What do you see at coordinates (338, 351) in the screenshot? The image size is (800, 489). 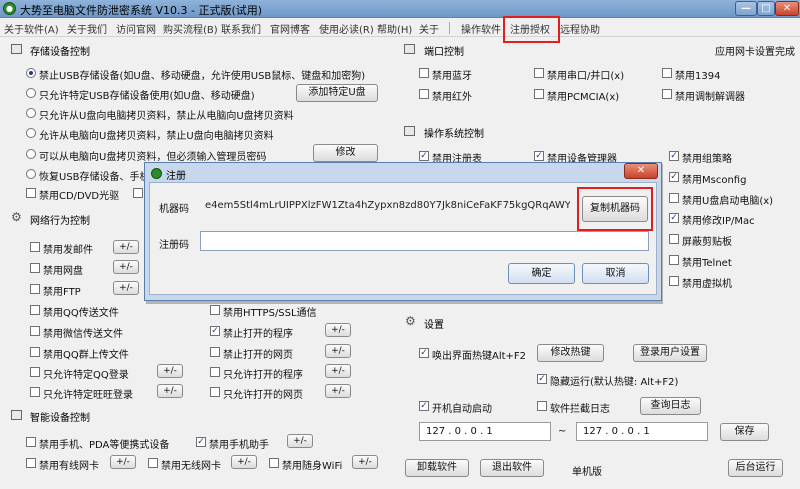 I see `net-pm-block-web: +/-` at bounding box center [338, 351].